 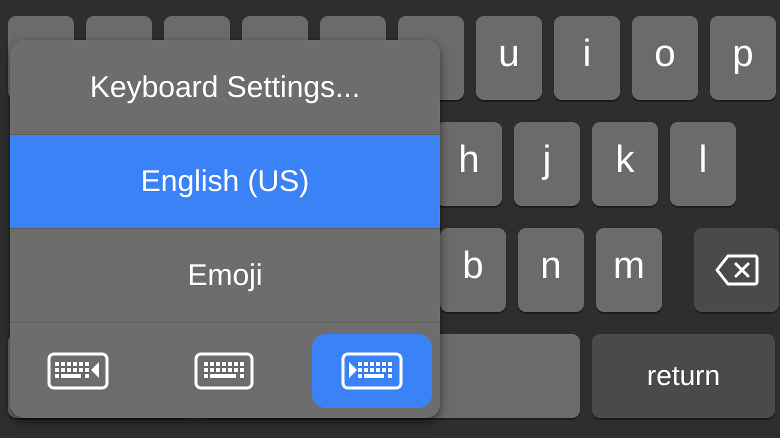 I want to click on return-key: return, so click(x=683, y=376).